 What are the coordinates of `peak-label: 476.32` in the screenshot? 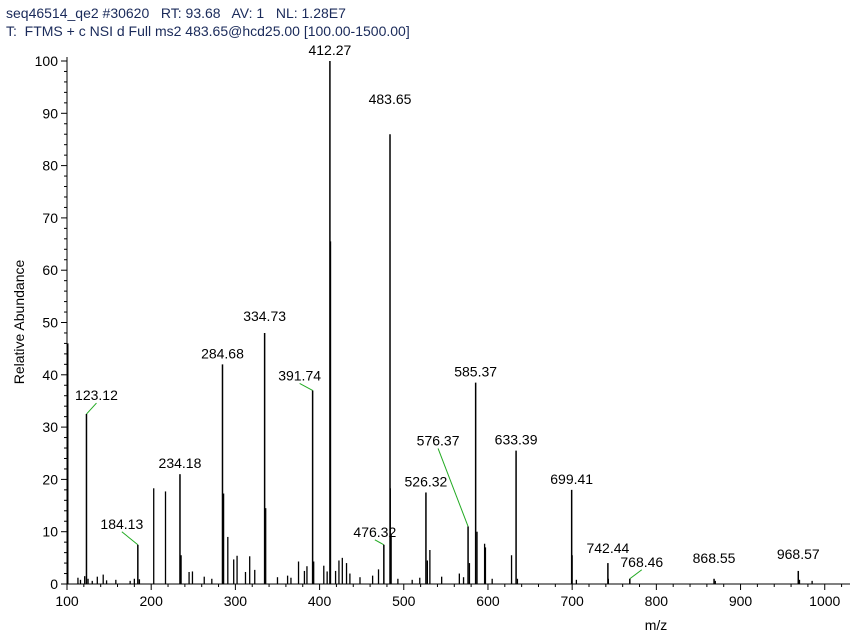 It's located at (374, 532).